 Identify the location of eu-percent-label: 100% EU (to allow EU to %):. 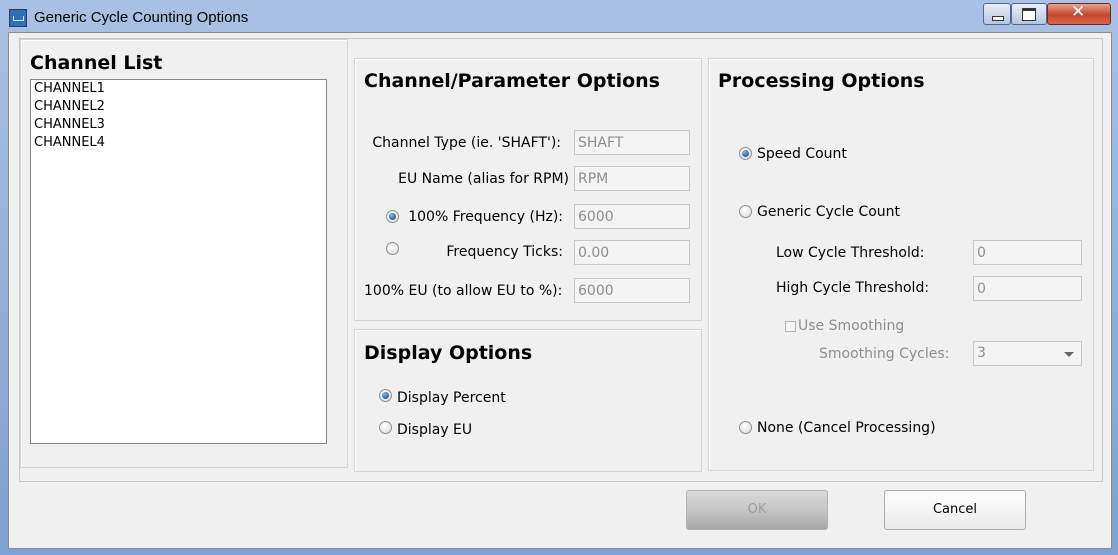
(463, 291).